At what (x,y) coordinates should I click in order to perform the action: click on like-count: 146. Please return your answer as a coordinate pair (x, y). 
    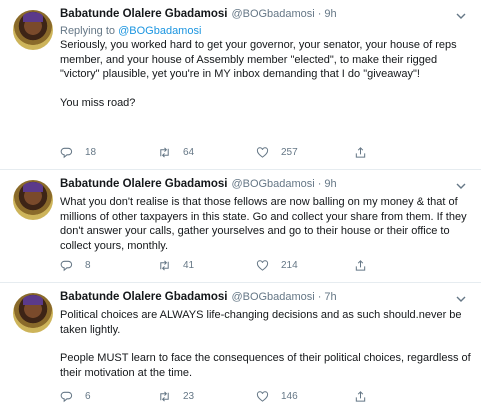
    Looking at the image, I should click on (289, 396).